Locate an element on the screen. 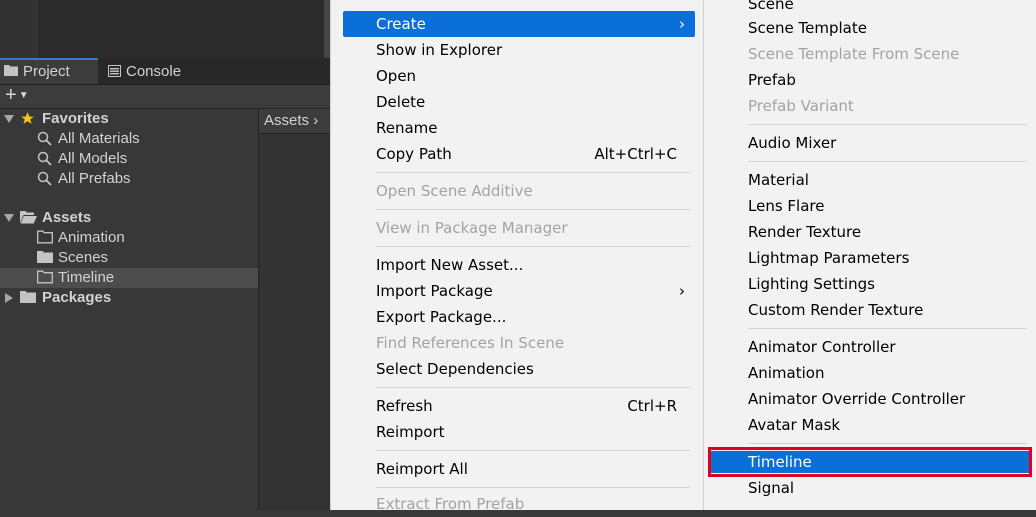 This screenshot has width=1036, height=517. menu-item-import-package: Import Package › is located at coordinates (519, 291).